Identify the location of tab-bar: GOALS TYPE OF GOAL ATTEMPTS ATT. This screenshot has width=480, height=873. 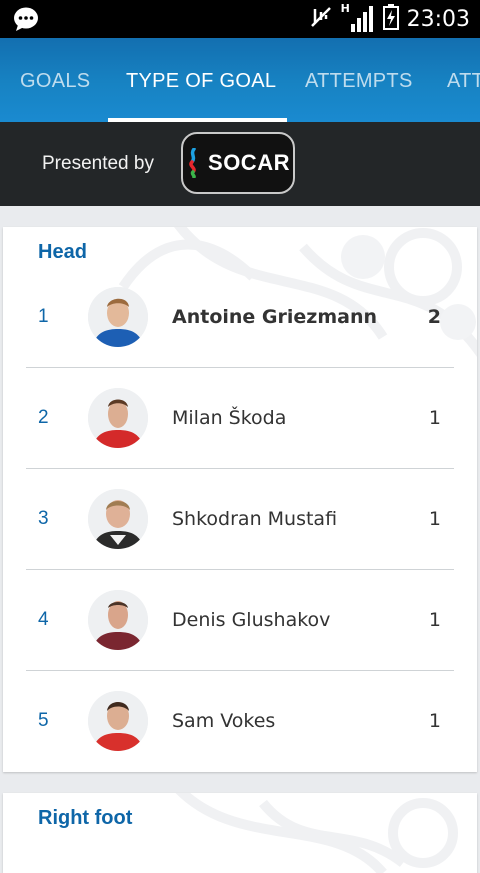
(240, 80).